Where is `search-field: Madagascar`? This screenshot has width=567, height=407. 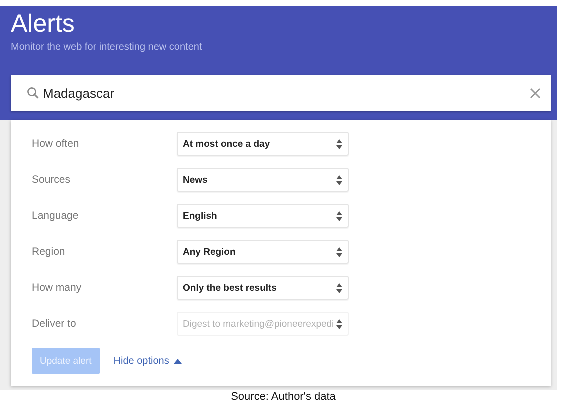
search-field: Madagascar is located at coordinates (281, 93).